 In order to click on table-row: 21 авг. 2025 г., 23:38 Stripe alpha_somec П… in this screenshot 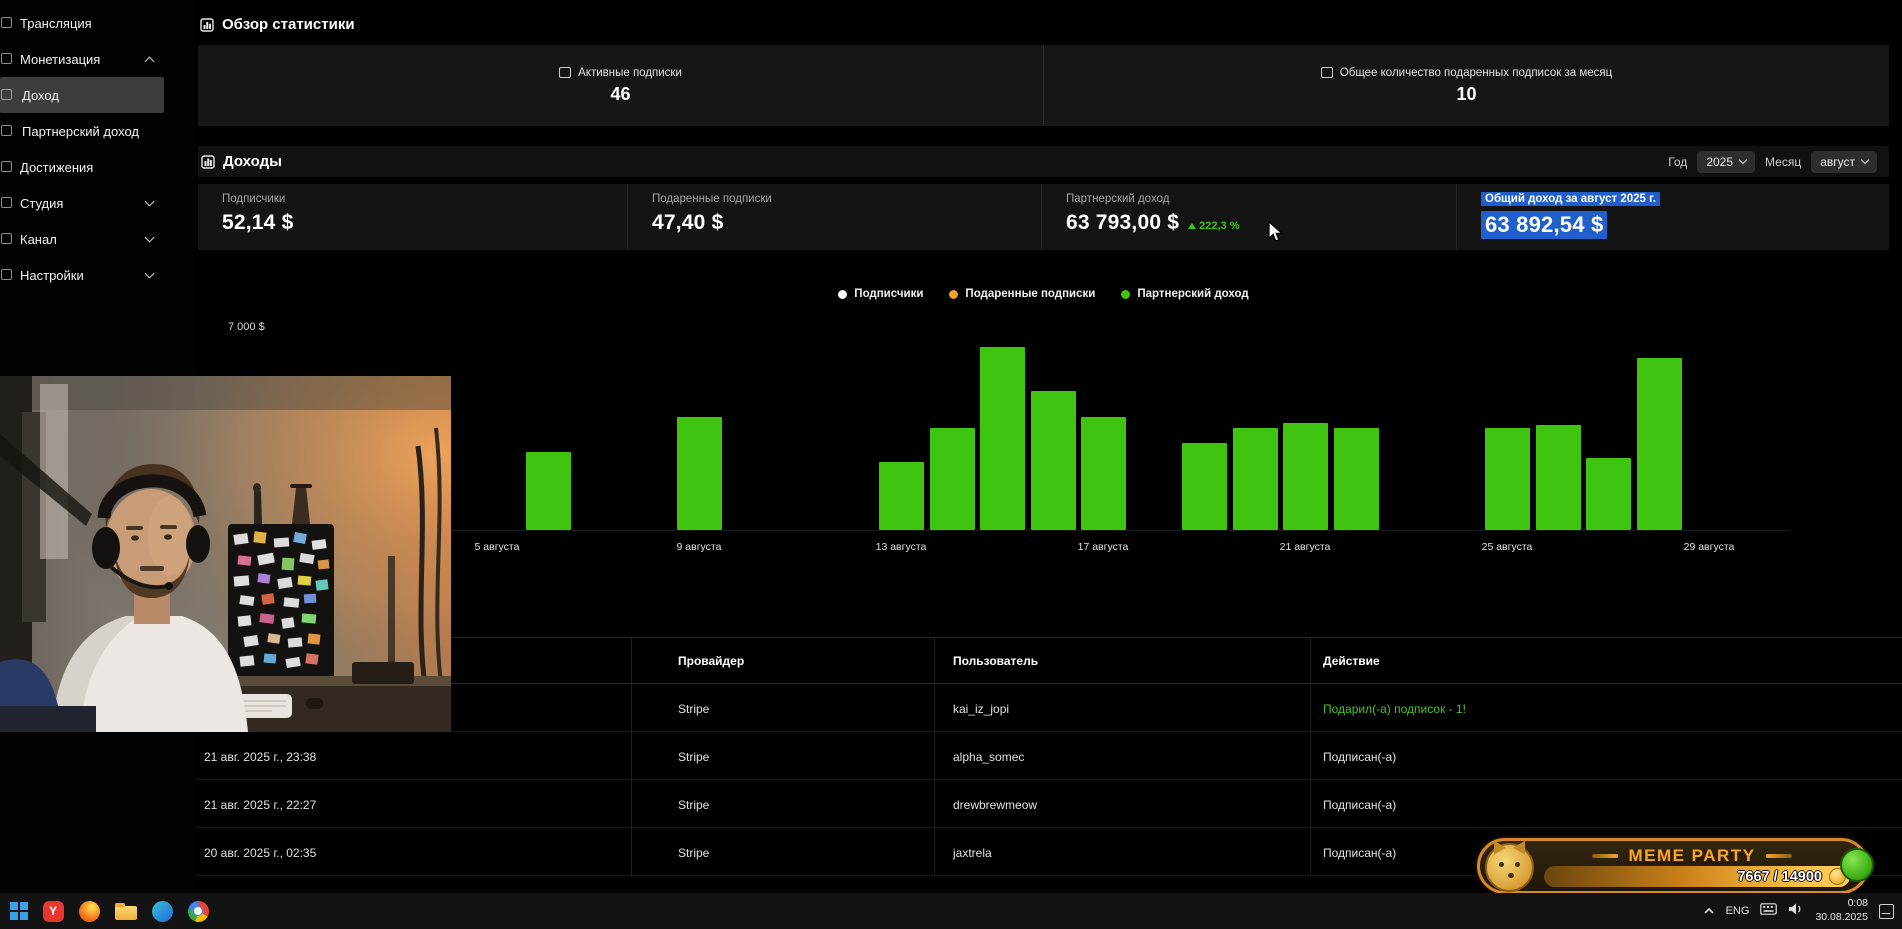, I will do `click(1049, 756)`.